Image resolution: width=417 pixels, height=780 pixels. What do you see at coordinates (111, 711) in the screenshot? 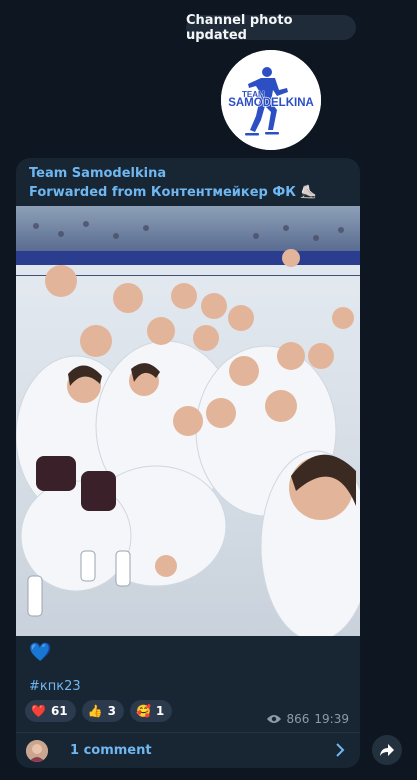
I see `reaction-count: 3` at bounding box center [111, 711].